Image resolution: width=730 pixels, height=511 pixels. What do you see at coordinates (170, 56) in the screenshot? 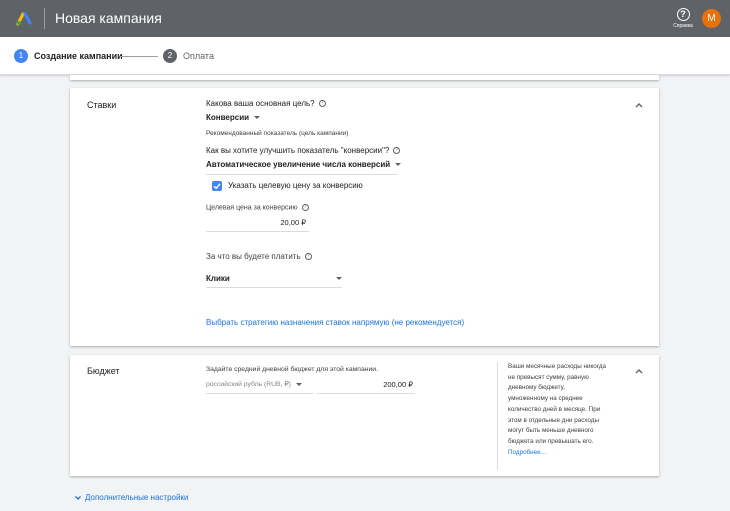
I see `step-2-number: 2` at bounding box center [170, 56].